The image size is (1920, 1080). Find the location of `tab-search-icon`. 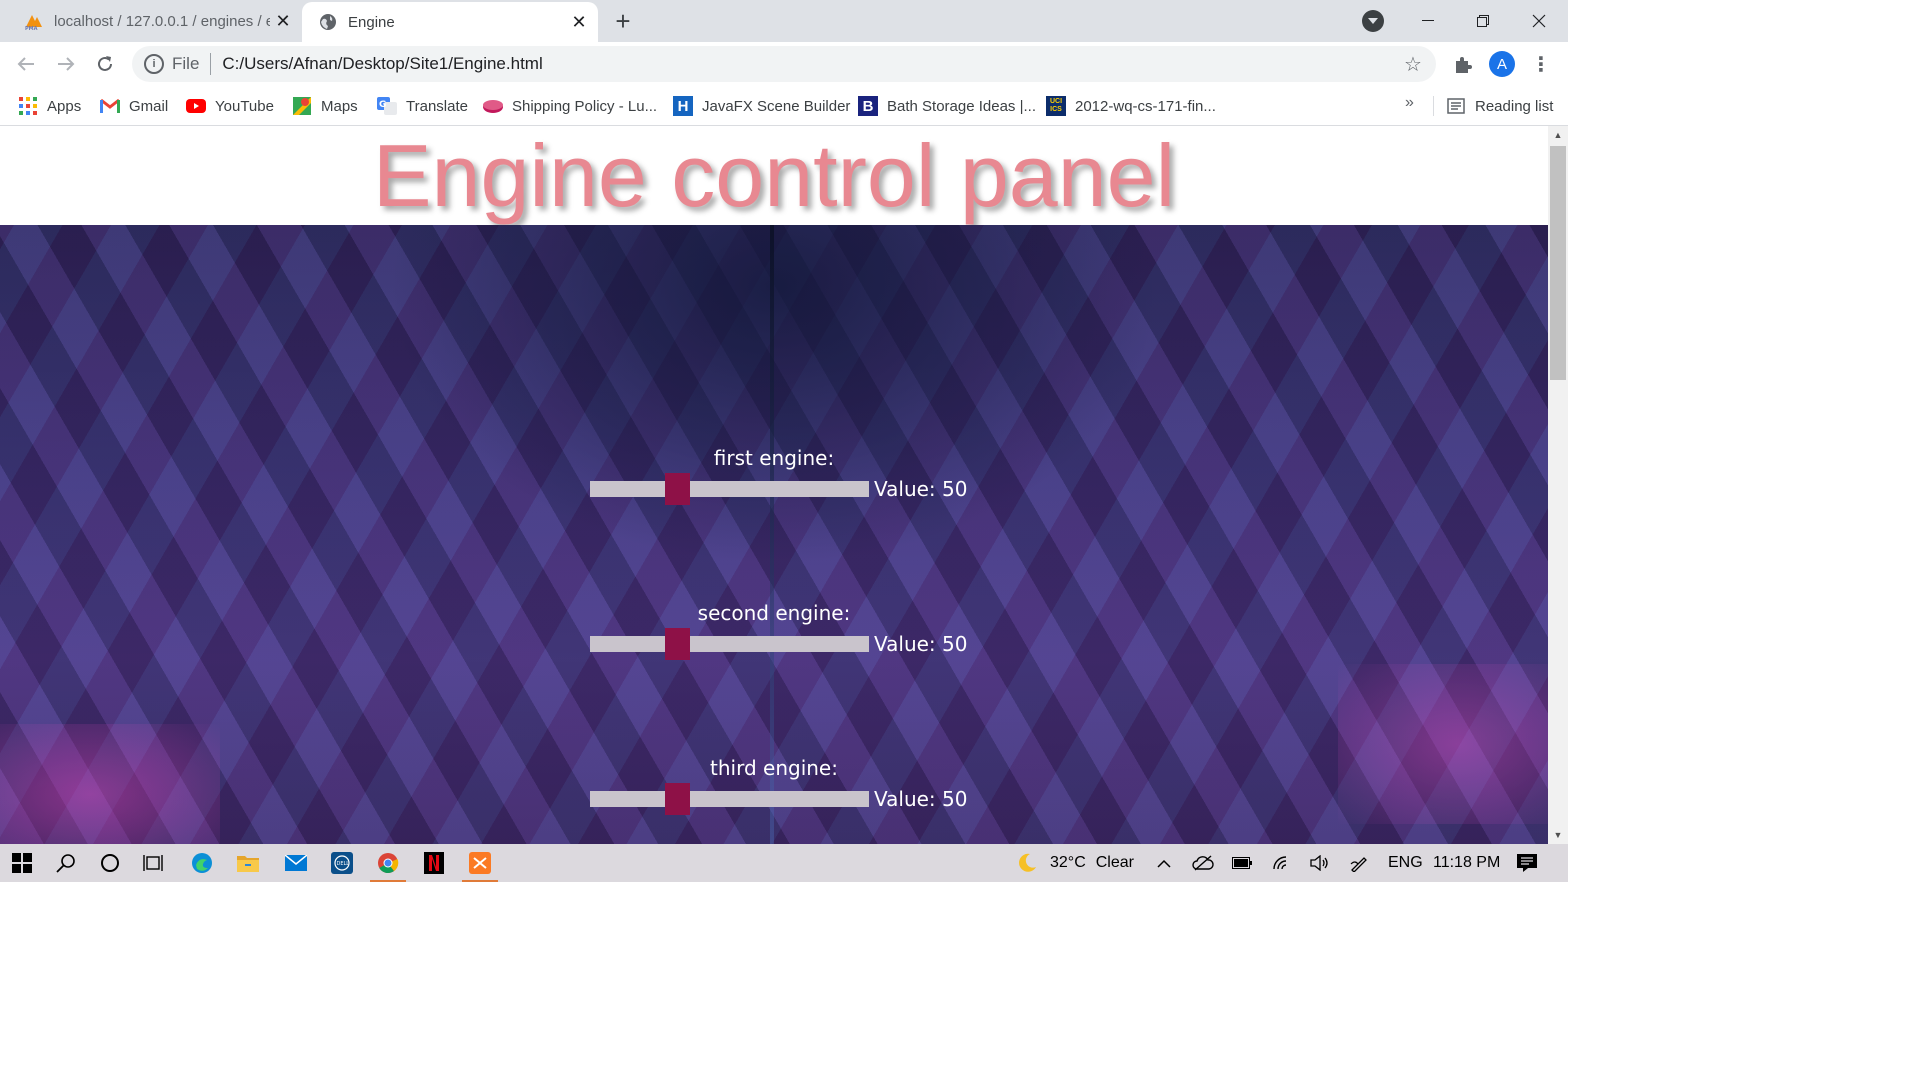

tab-search-icon is located at coordinates (1373, 21).